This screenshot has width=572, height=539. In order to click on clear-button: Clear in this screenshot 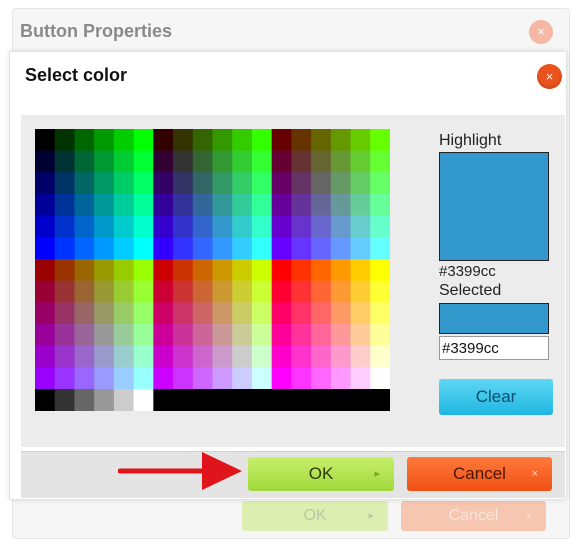, I will do `click(496, 397)`.